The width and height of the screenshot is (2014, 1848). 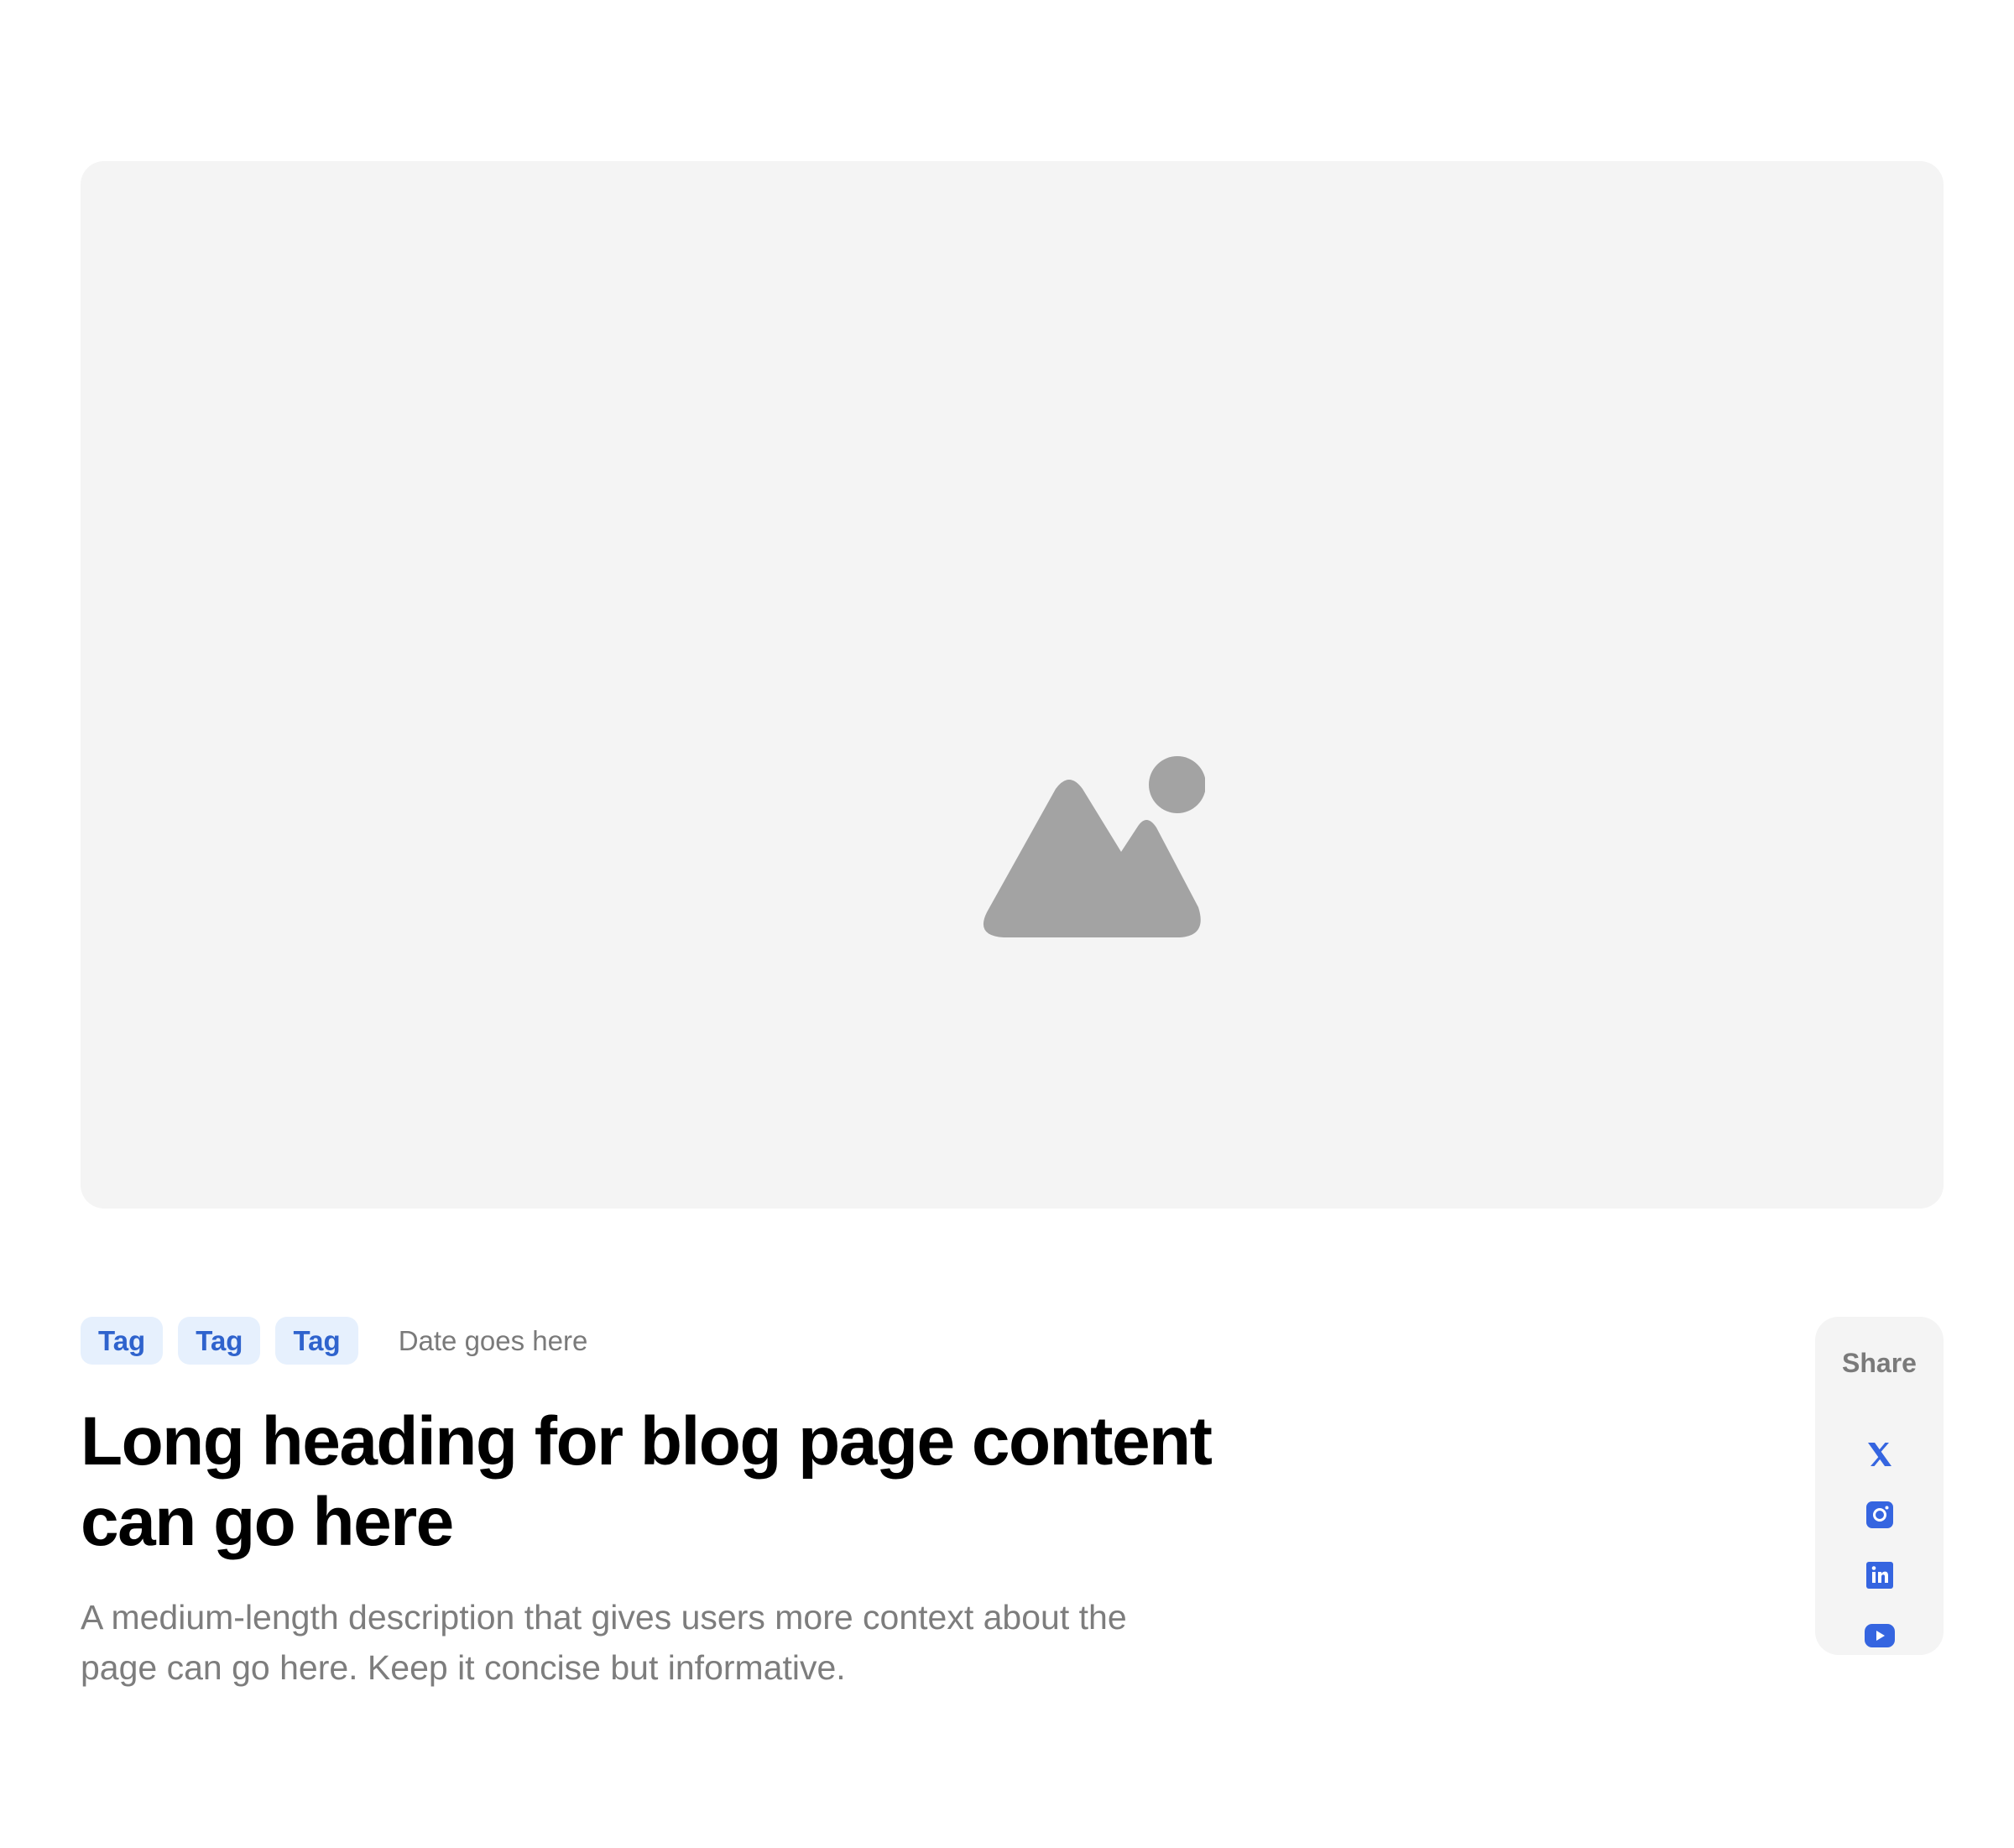 What do you see at coordinates (1879, 1486) in the screenshot?
I see `share-panel: Share` at bounding box center [1879, 1486].